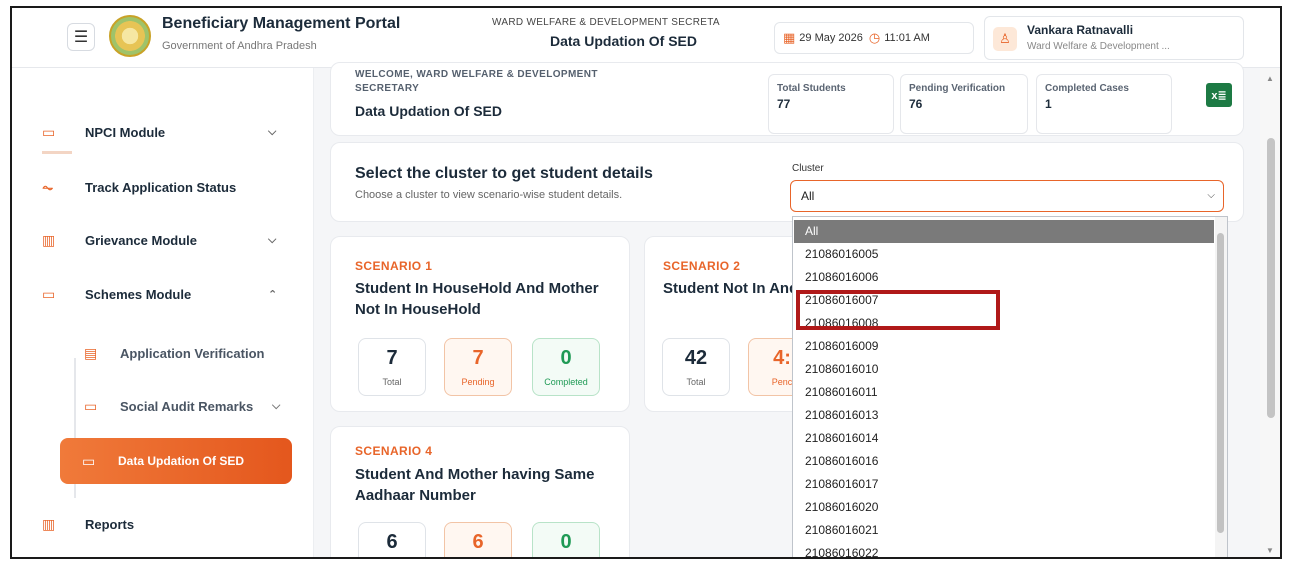 The height and width of the screenshot is (563, 1290). Describe the element at coordinates (478, 539) in the screenshot. I see `scenario-pending: 6 Pending` at that location.